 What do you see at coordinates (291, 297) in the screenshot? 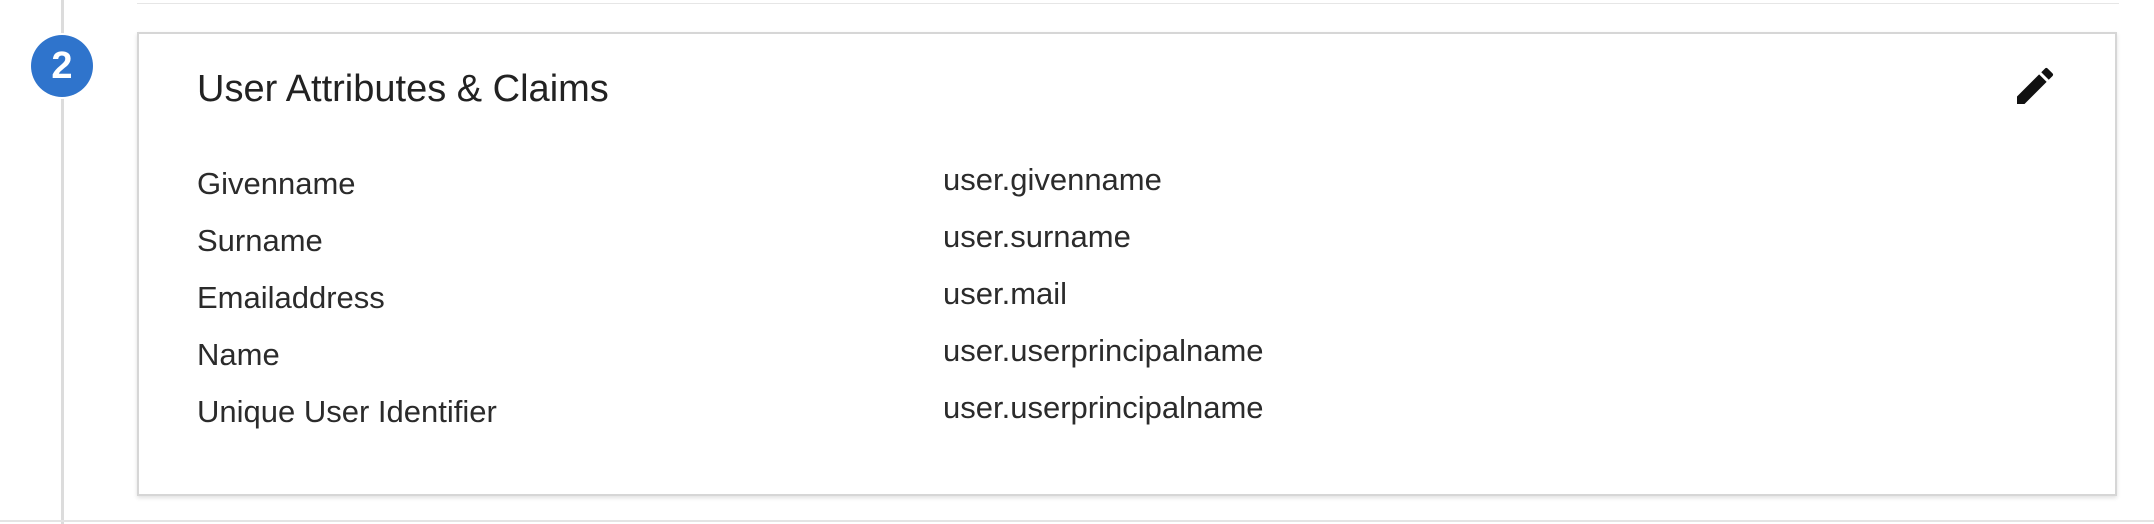
I see `claim-name: Emailaddress` at bounding box center [291, 297].